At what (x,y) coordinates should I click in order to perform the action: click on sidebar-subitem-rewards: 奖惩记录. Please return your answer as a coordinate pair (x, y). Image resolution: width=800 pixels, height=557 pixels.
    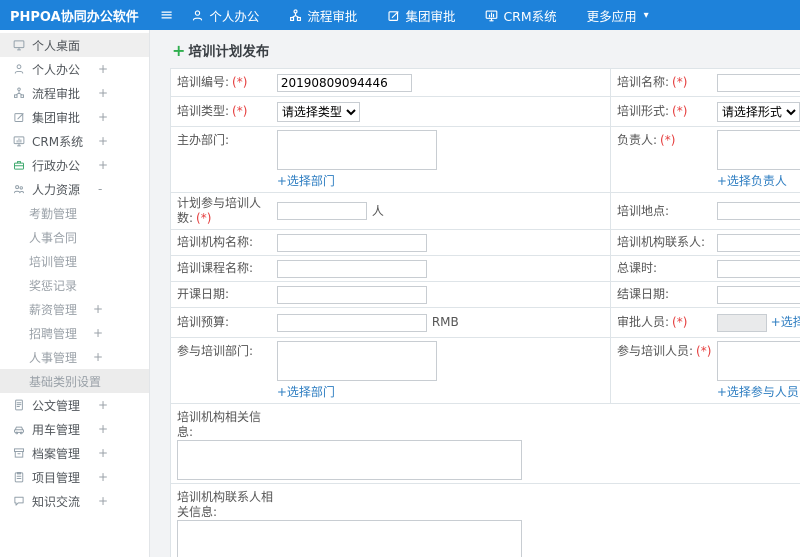
    Looking at the image, I should click on (74, 285).